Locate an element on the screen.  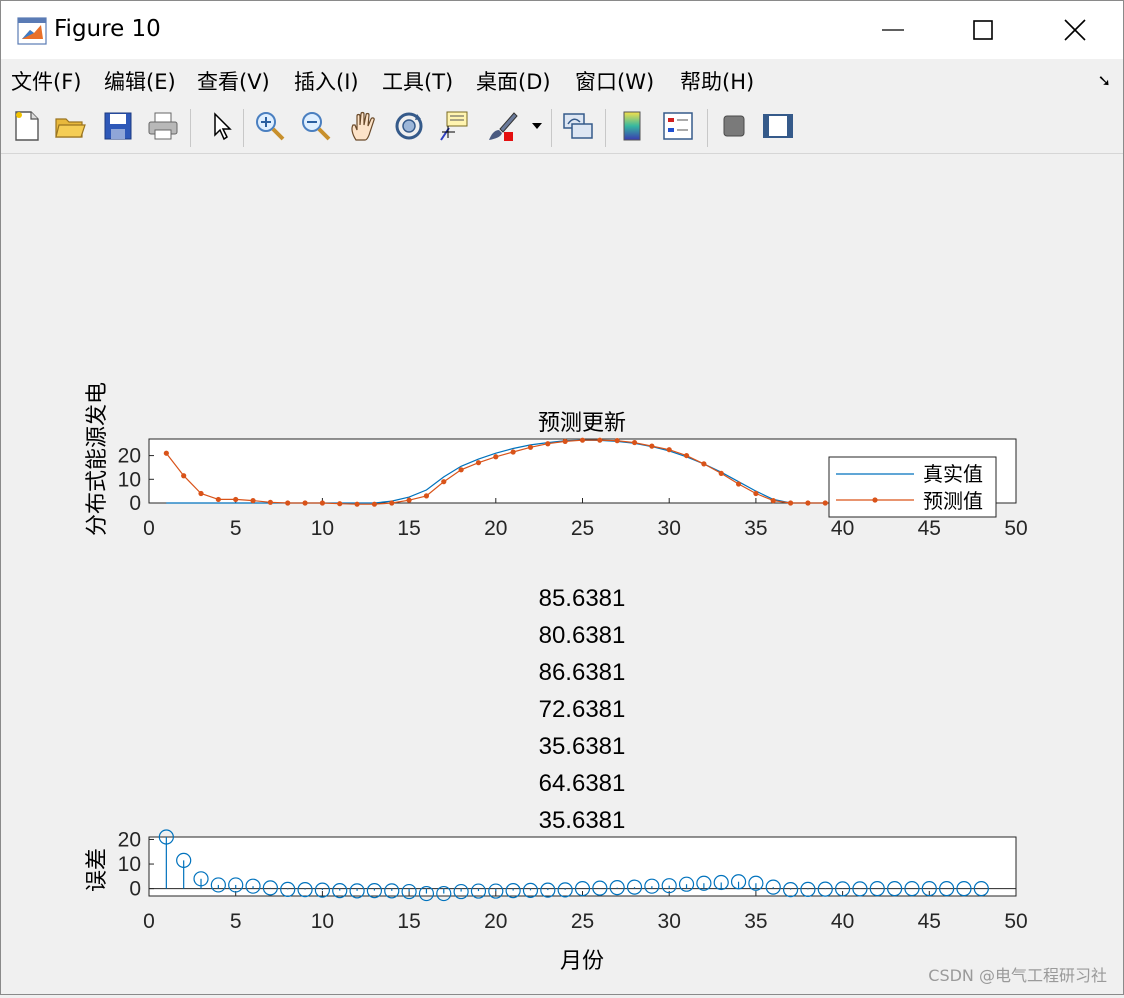
menu-edit: 编辑(E) is located at coordinates (140, 81).